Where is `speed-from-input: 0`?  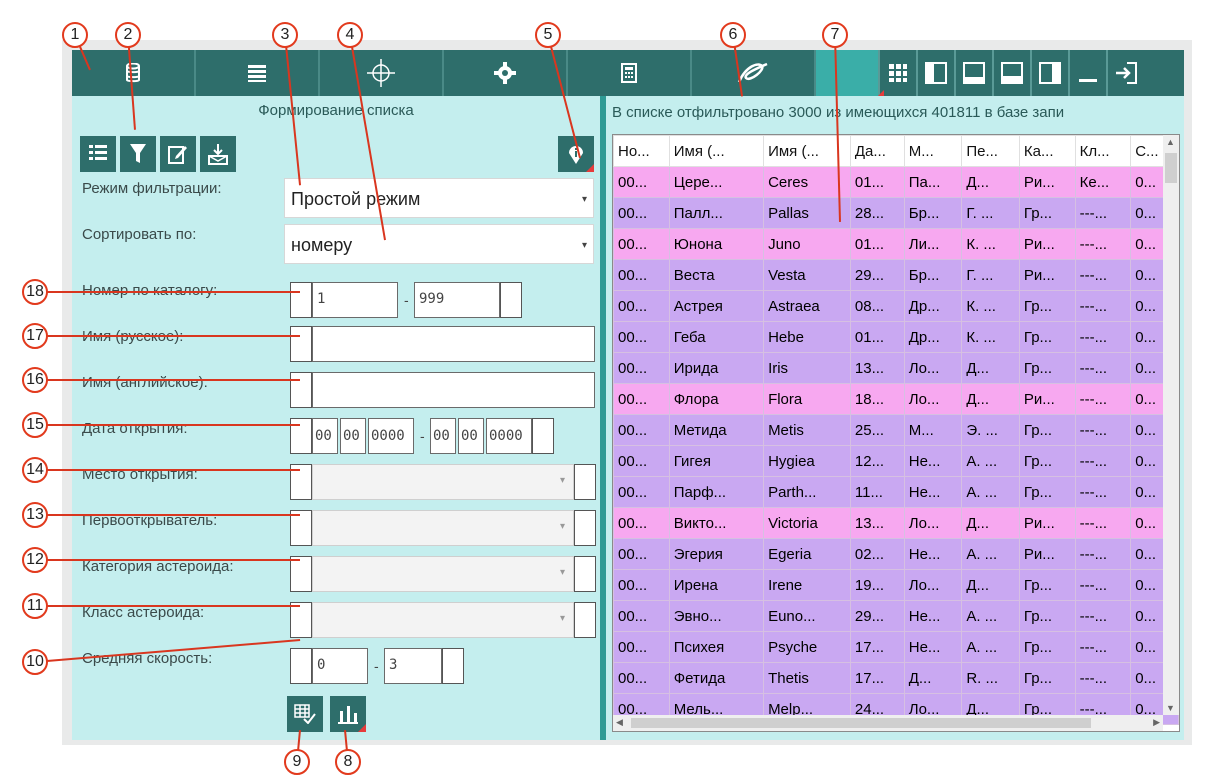
speed-from-input: 0 is located at coordinates (340, 666).